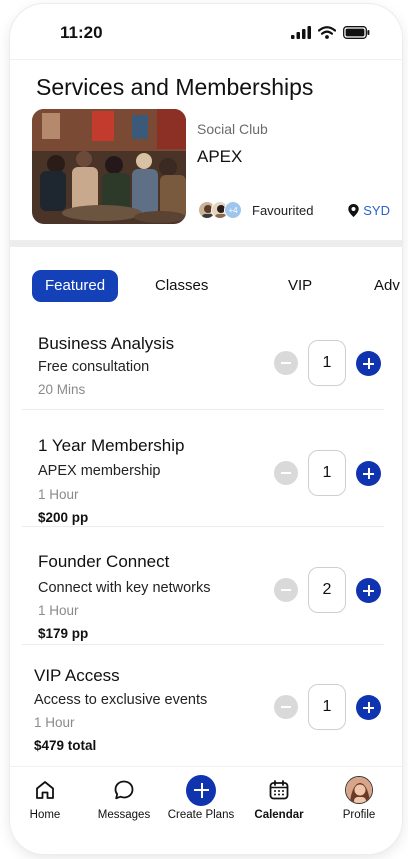  Describe the element at coordinates (81, 32) in the screenshot. I see `status-time: 11:20` at that location.